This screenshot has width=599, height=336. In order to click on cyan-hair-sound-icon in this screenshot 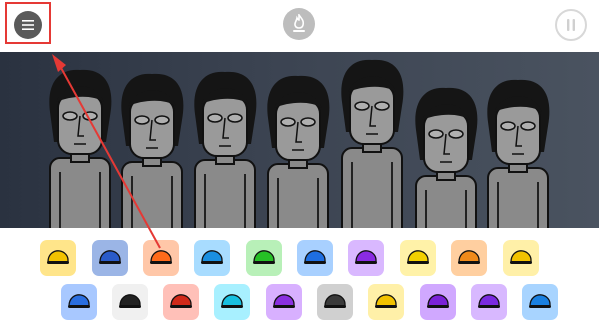, I will do `click(232, 301)`.